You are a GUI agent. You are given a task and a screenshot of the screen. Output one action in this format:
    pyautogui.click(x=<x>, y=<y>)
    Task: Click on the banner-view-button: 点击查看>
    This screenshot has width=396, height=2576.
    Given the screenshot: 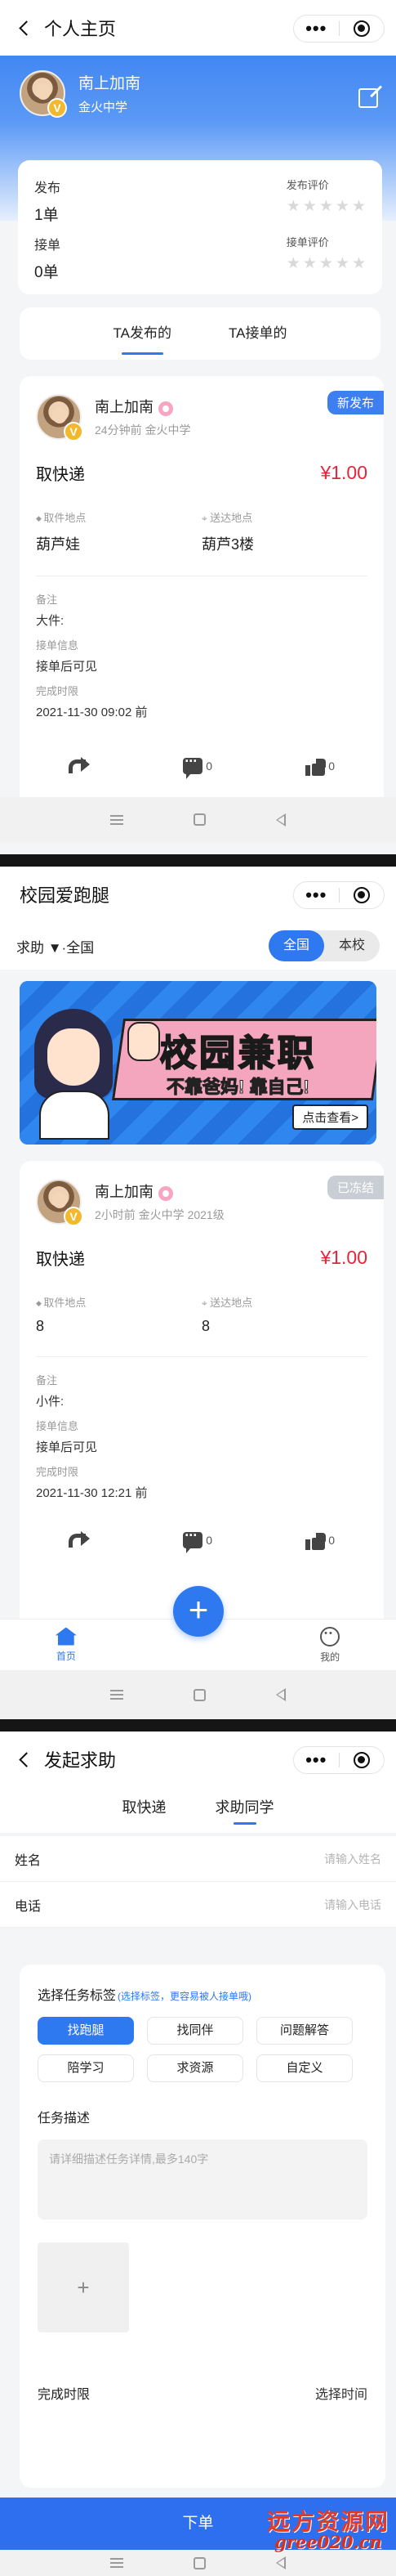 What is the action you would take?
    pyautogui.click(x=330, y=1117)
    